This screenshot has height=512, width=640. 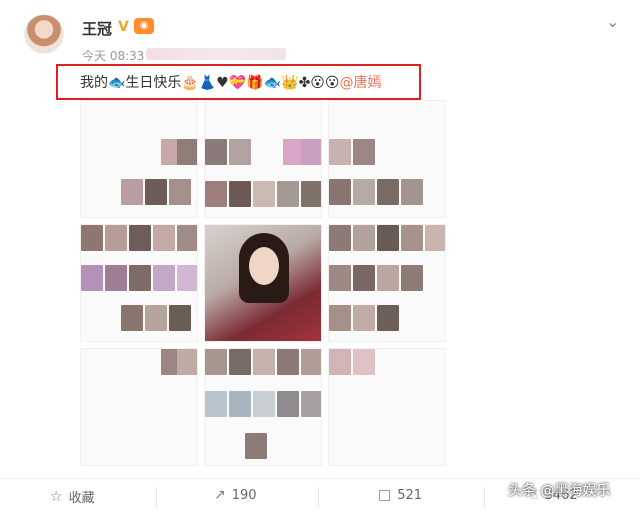 I want to click on comment-button: □ 521, so click(x=400, y=495).